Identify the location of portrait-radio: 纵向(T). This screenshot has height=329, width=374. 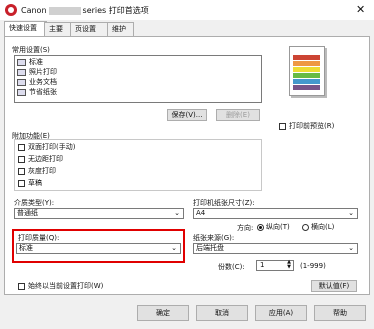
(273, 227).